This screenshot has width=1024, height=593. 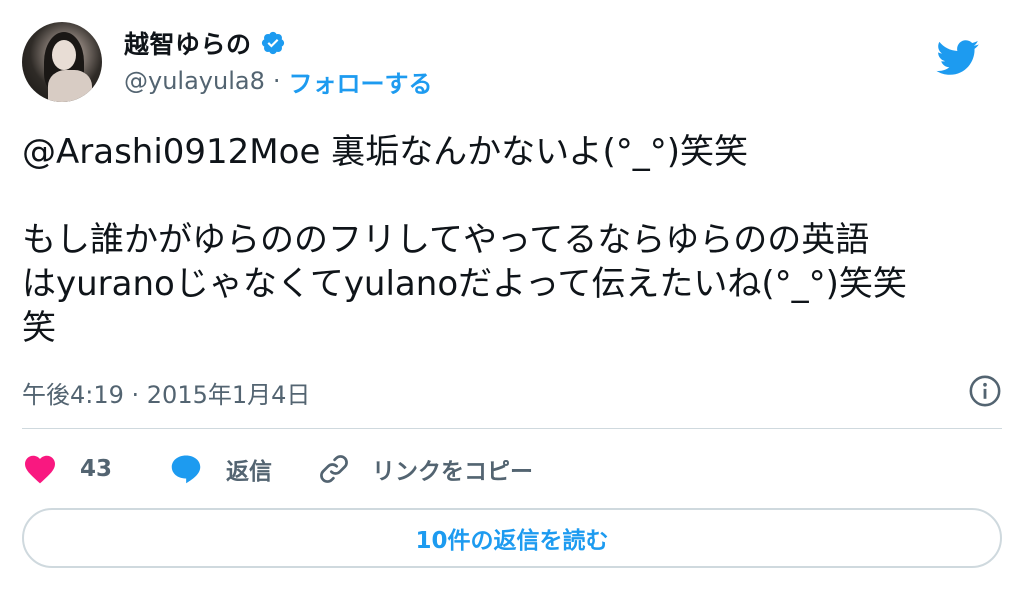 I want to click on copy-link-button: リンクをコピー, so click(x=424, y=469).